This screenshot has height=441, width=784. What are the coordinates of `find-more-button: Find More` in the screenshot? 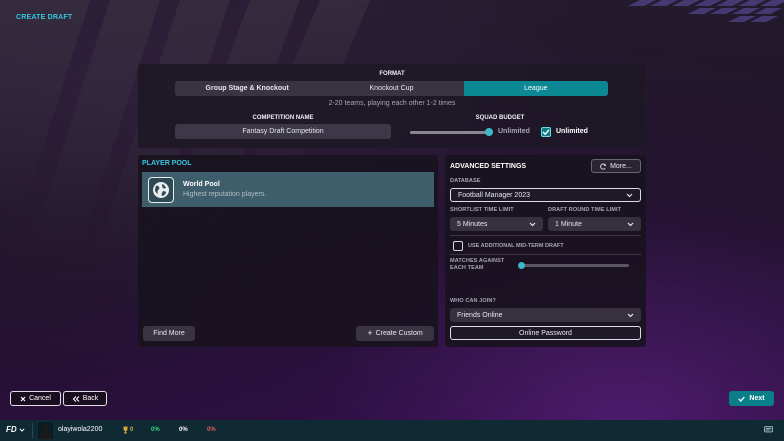 It's located at (169, 333).